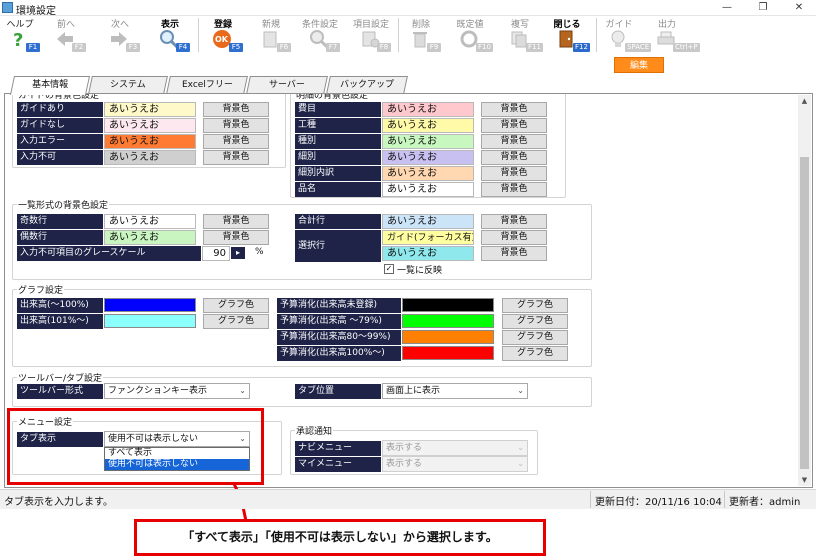  I want to click on guide-button: ガイド SPACE, so click(625, 35).